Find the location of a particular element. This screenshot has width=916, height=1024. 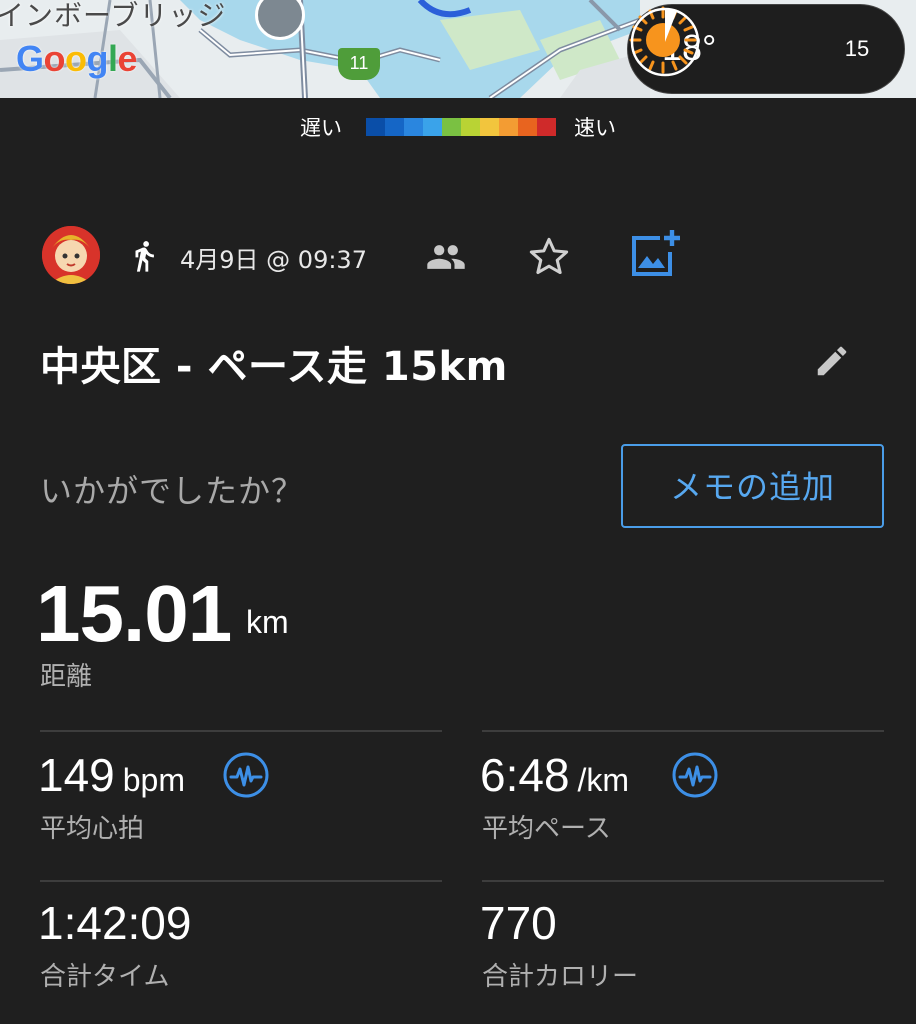

heart-rate-graph-icon is located at coordinates (246, 775).